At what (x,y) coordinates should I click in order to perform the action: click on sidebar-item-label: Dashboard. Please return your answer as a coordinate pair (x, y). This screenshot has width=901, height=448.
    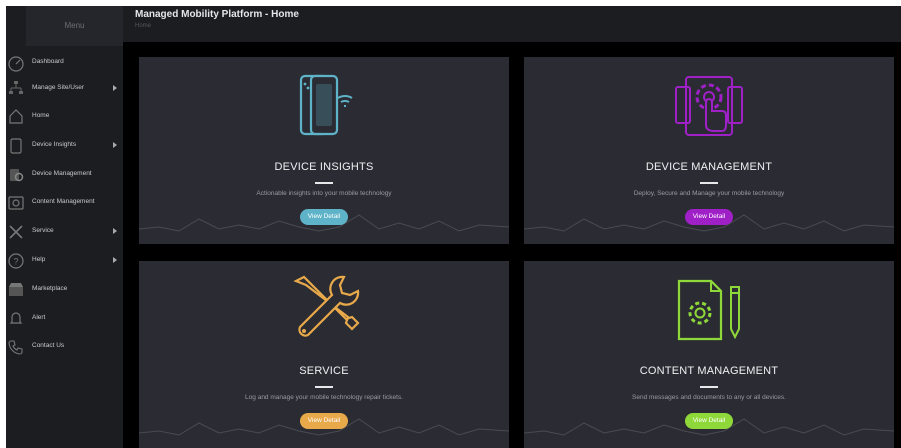
    Looking at the image, I should click on (48, 61).